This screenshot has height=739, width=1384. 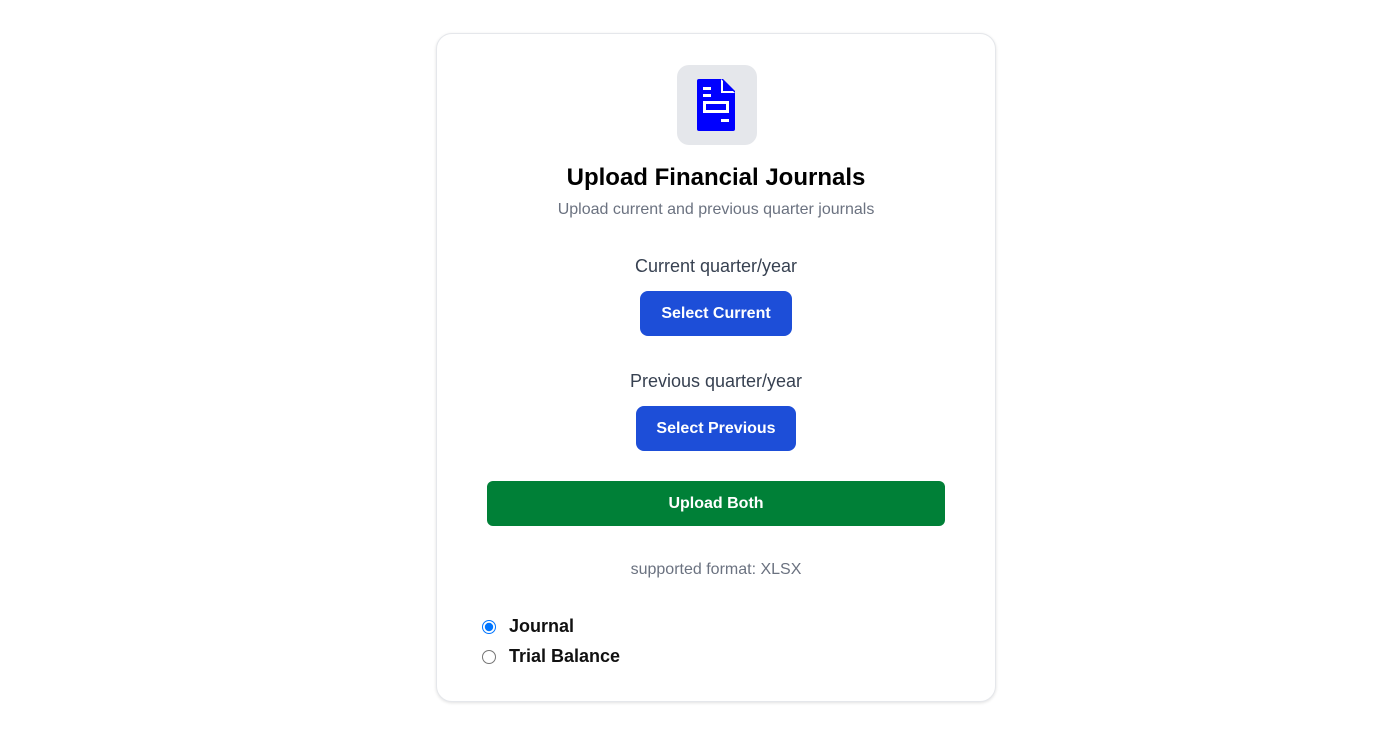 I want to click on journal-radio-label: Journal, so click(x=541, y=626).